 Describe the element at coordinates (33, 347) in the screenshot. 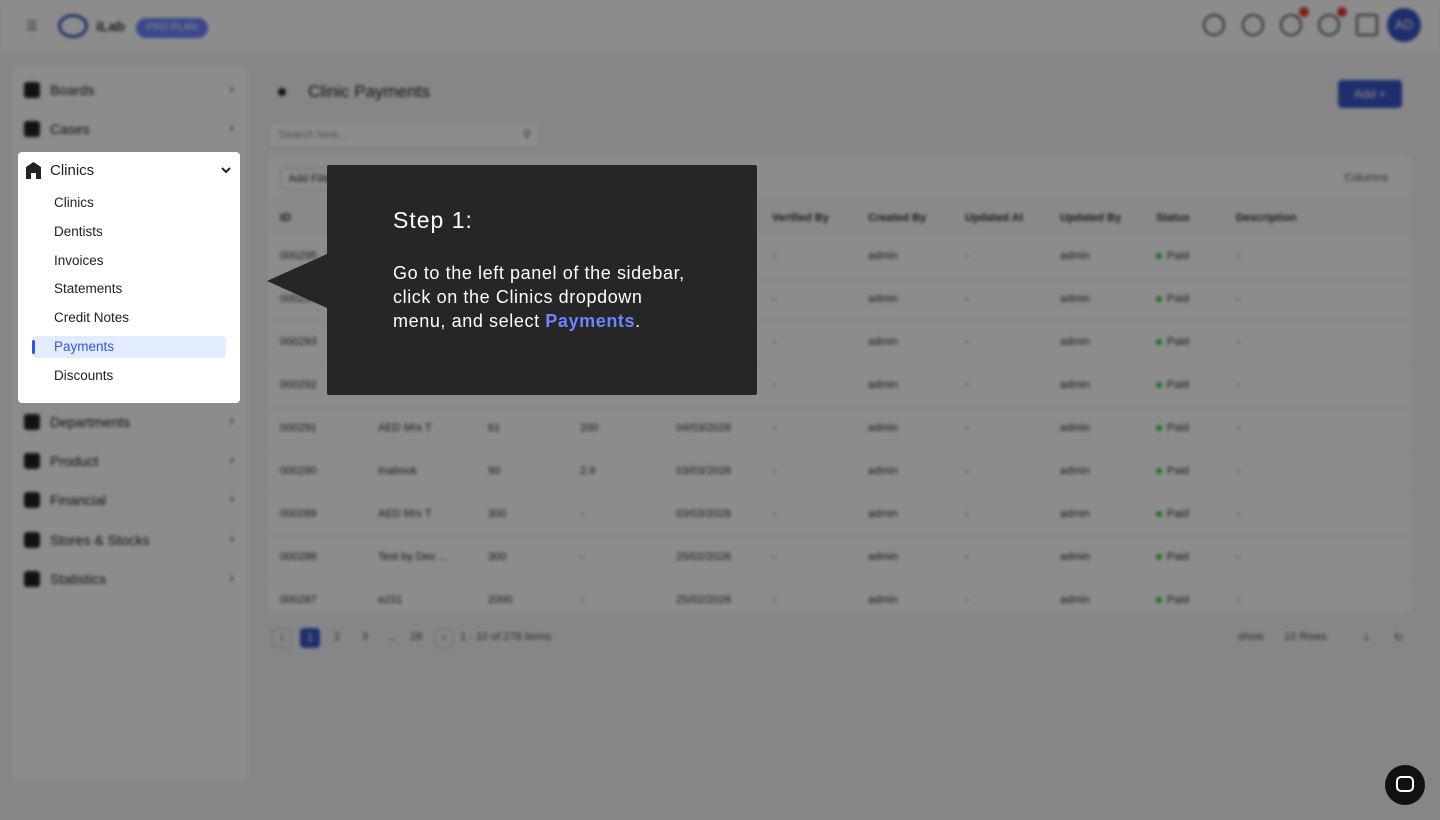

I see `active-indicator` at that location.